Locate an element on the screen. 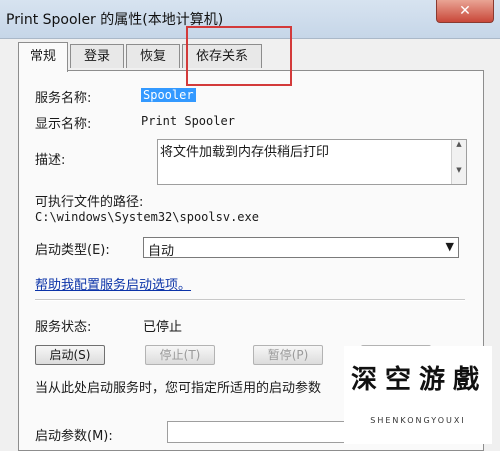  scroll-down-icon: ▼ is located at coordinates (459, 170).